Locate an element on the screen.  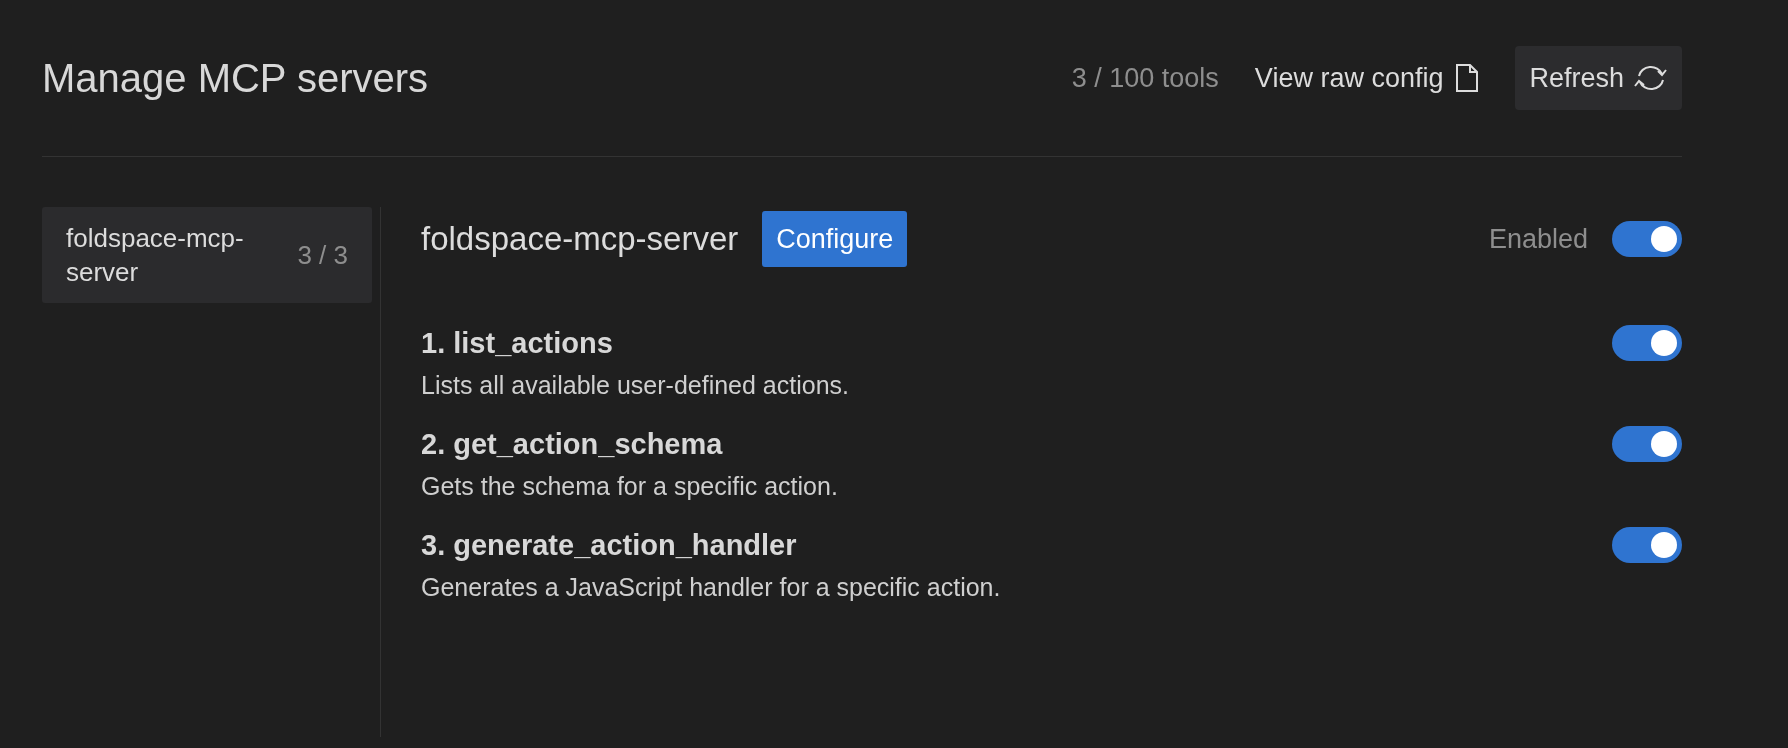
tool-description: Gets the schema for a specific action. is located at coordinates (630, 486).